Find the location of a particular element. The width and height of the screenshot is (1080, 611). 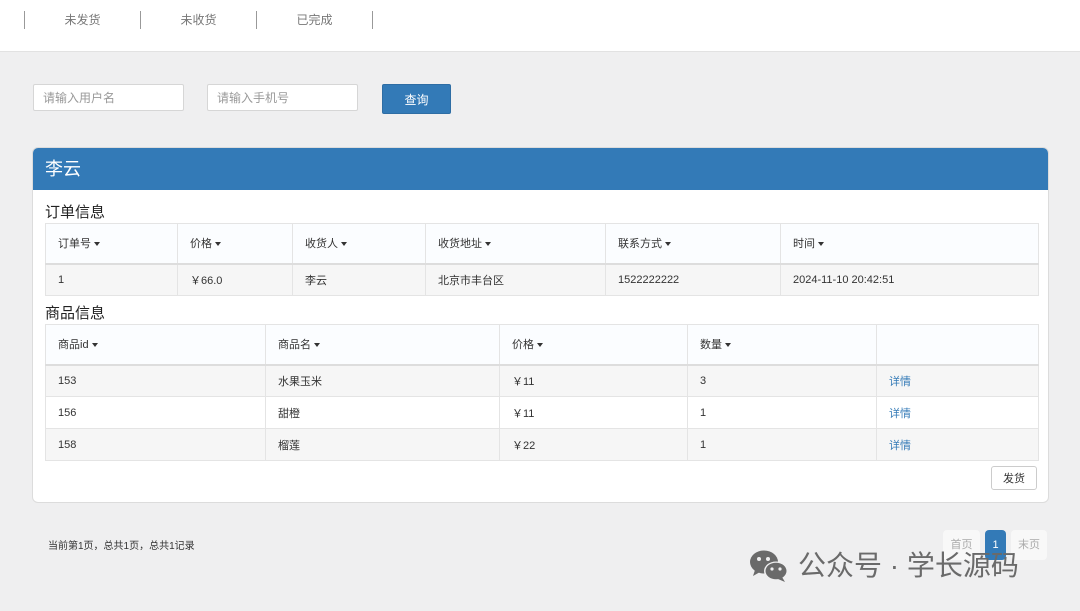

goods-info-title: 商品信息 is located at coordinates (75, 313).